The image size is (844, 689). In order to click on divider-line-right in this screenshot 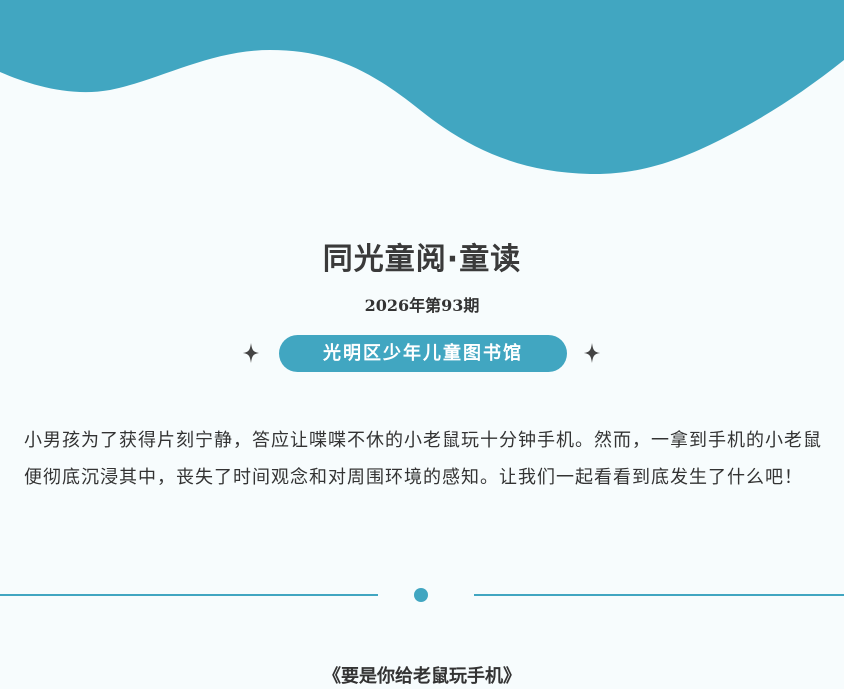, I will do `click(659, 595)`.